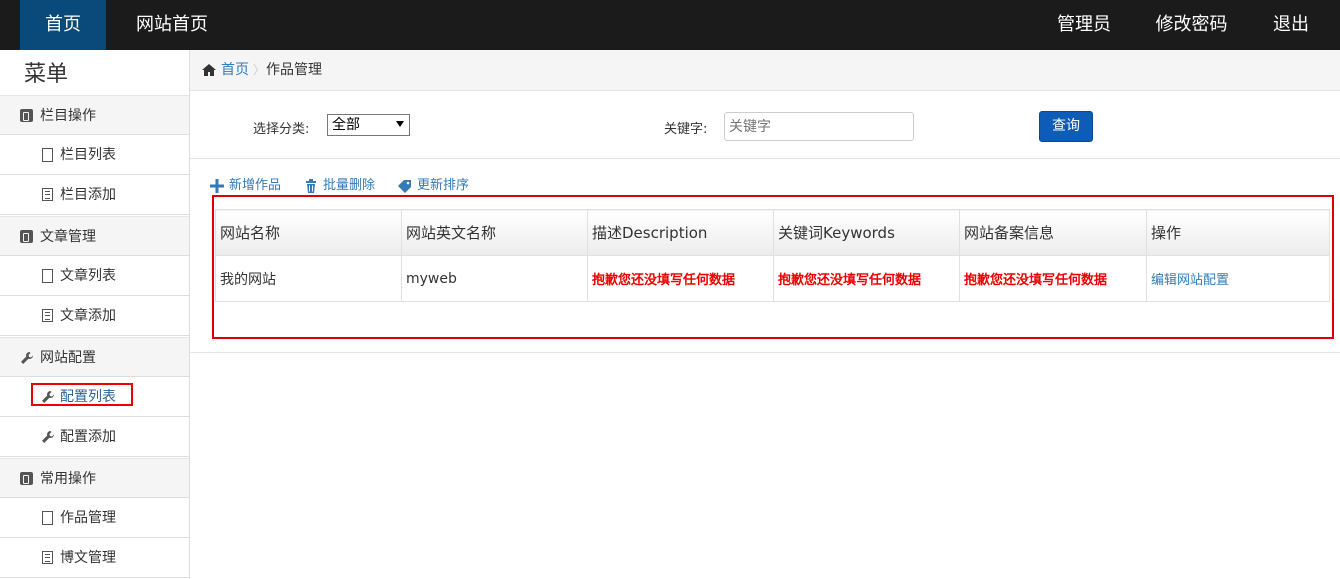 The width and height of the screenshot is (1340, 579). I want to click on filter-bar: 选择分类: 全部 关键字: 查询, so click(765, 125).